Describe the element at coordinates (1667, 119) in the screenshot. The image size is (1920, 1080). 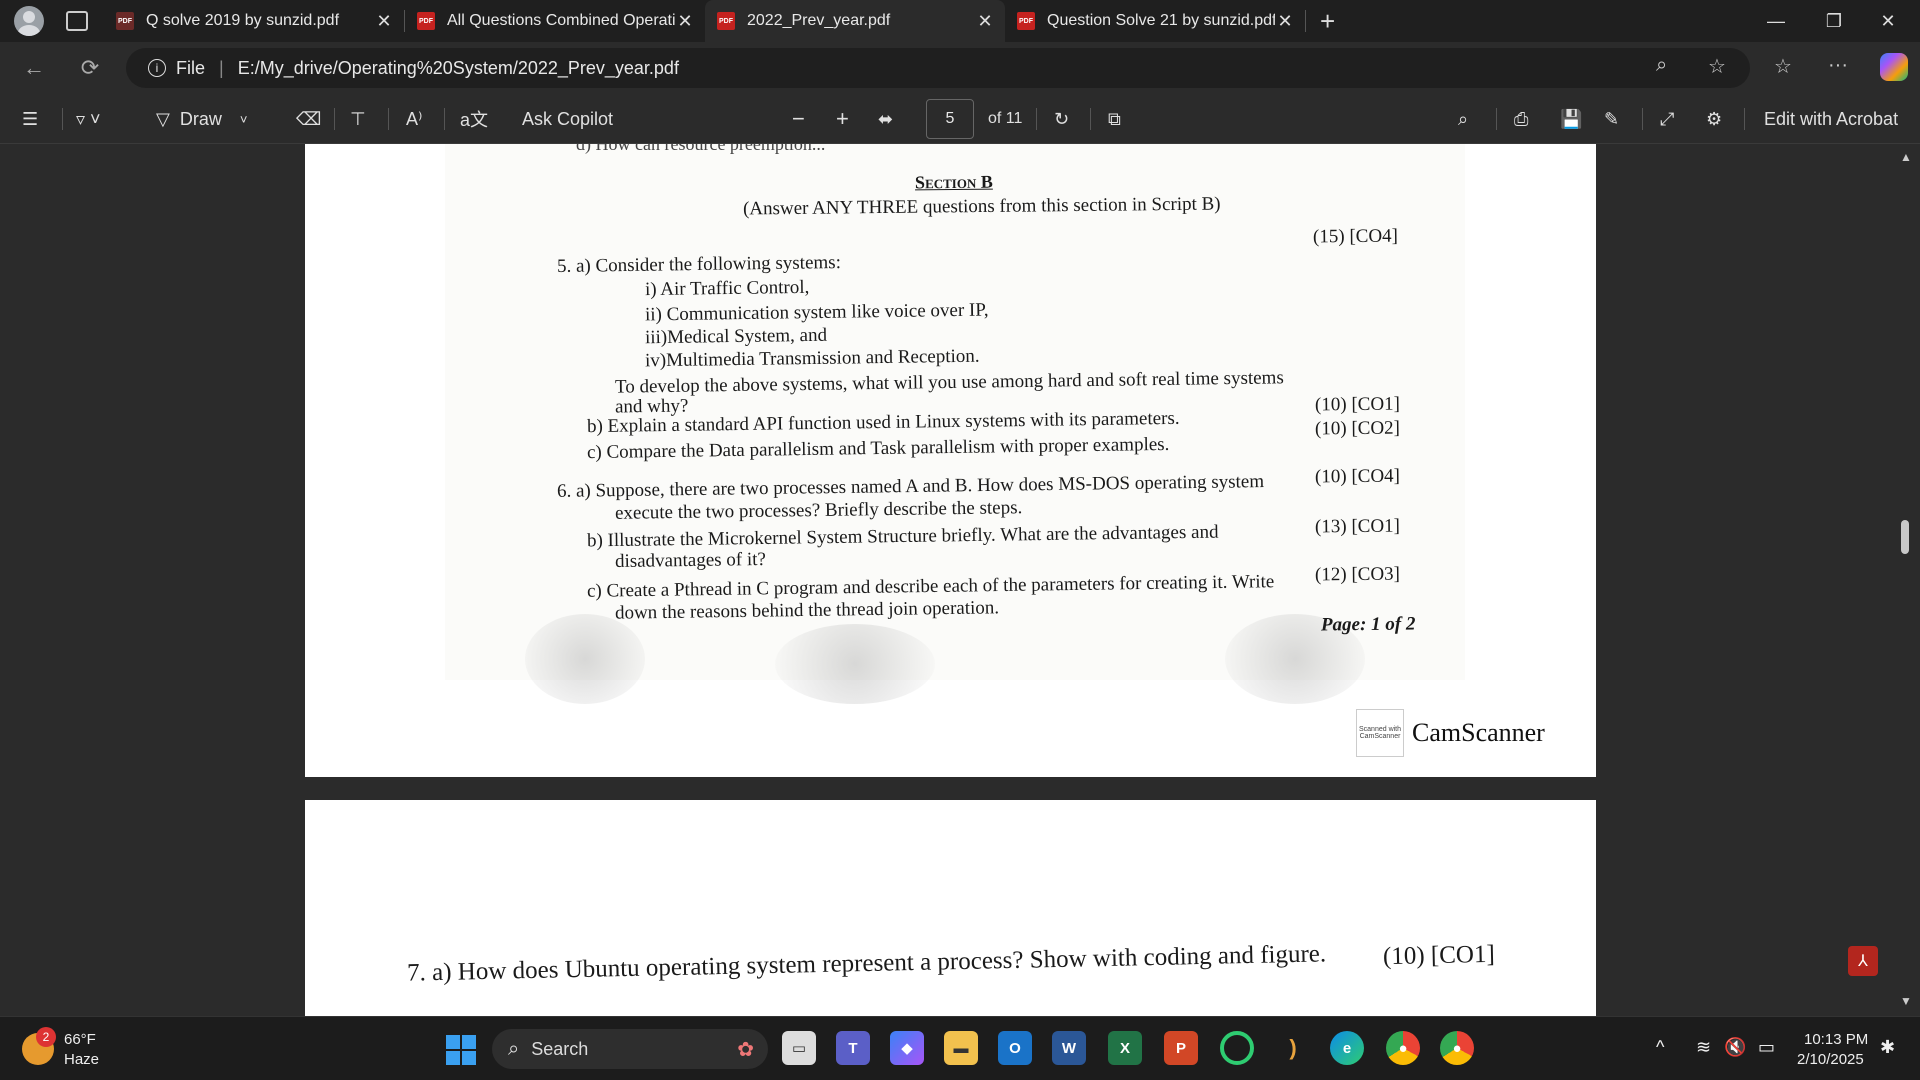
I see `fullscreen-icon: ⤢` at that location.